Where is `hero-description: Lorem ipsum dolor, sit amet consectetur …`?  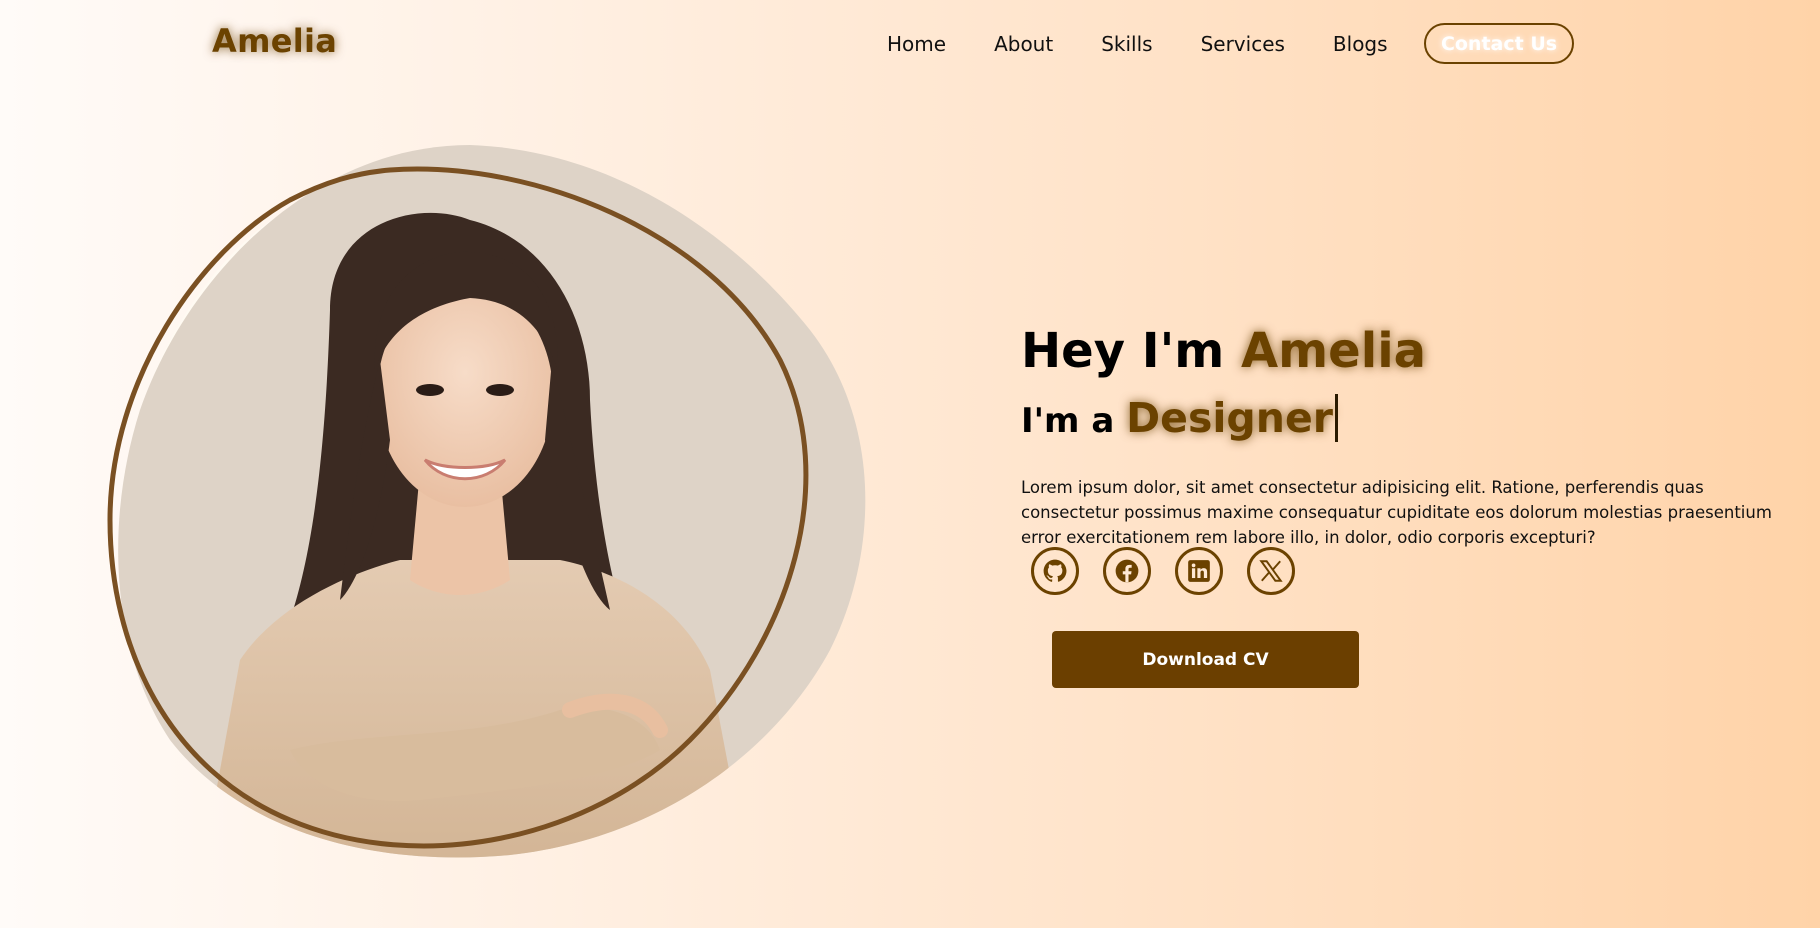
hero-description: Lorem ipsum dolor, sit amet consectetur … is located at coordinates (1396, 512).